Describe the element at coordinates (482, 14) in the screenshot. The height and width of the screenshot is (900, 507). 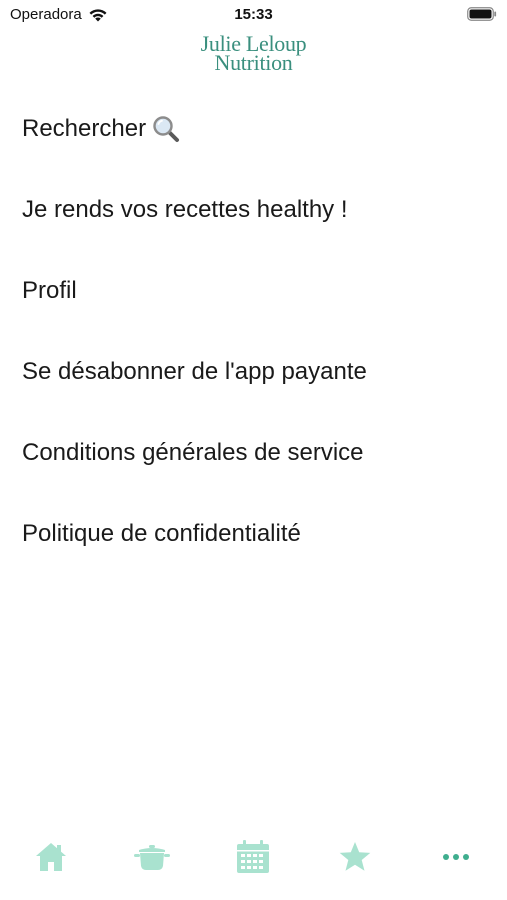
I see `battery-icon` at that location.